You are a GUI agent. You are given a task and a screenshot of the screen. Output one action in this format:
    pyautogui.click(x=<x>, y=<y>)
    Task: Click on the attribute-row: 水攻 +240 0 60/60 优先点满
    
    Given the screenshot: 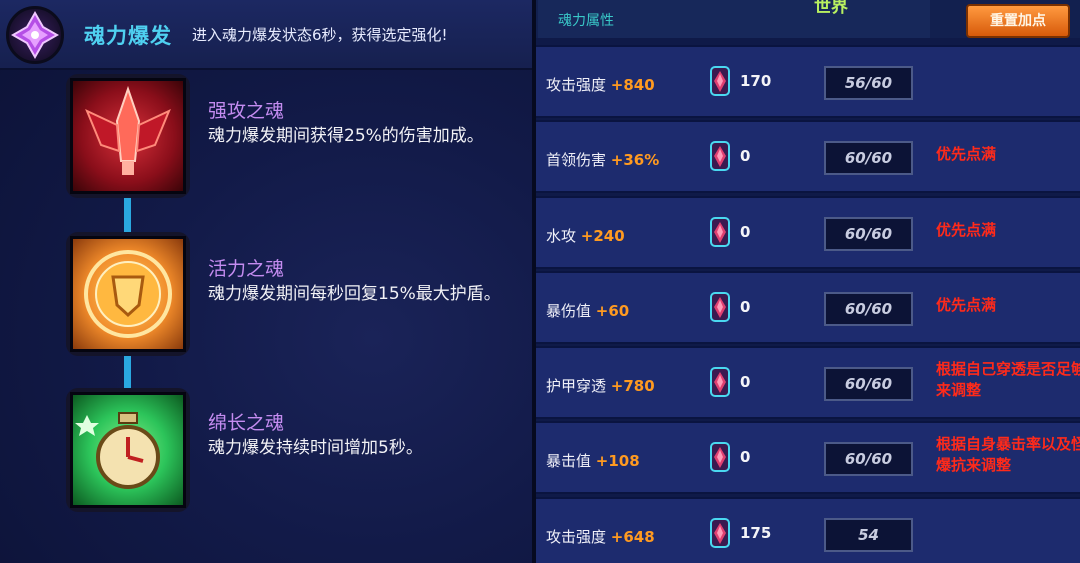 What is the action you would take?
    pyautogui.click(x=808, y=232)
    